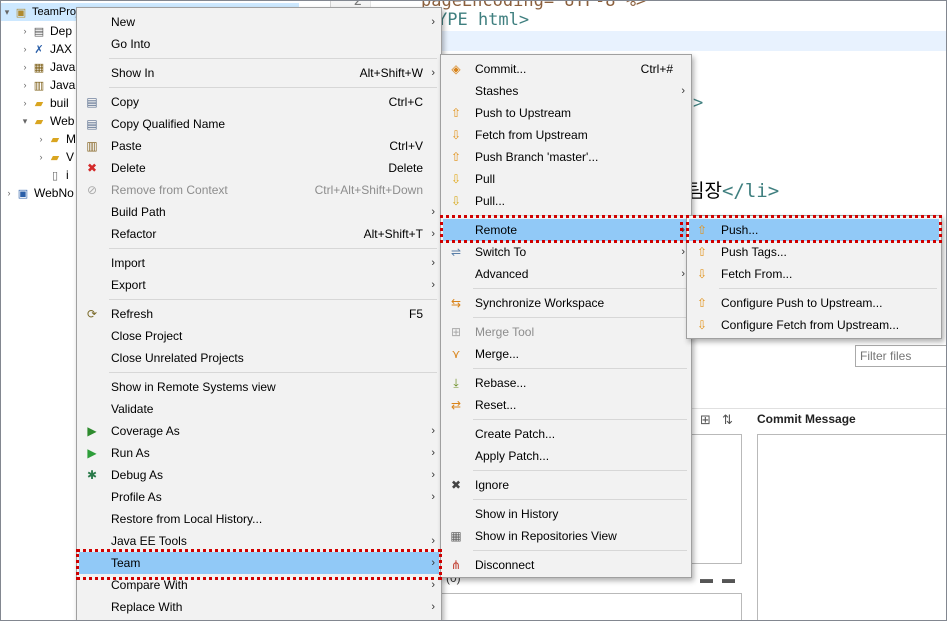 The image size is (947, 621). What do you see at coordinates (566, 565) in the screenshot?
I see `menu-item-disconnect: ⋔ Disconnect` at bounding box center [566, 565].